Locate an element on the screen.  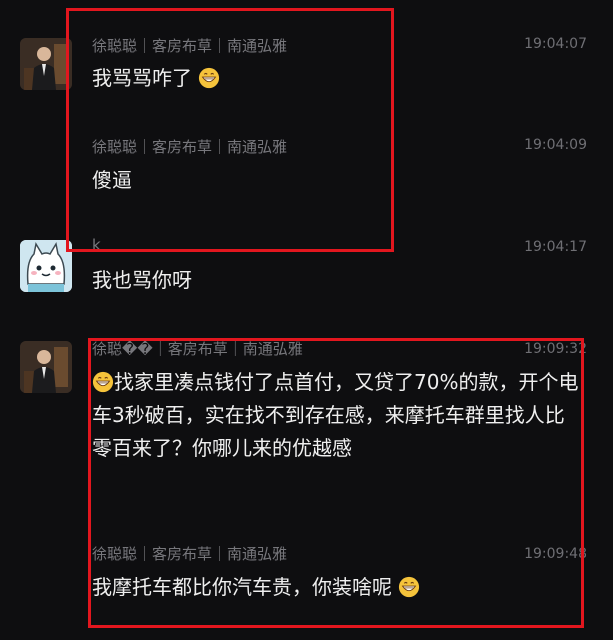
sender-meta: 徐聪��｜客房布草｜南通弘雅 is located at coordinates (197, 349).